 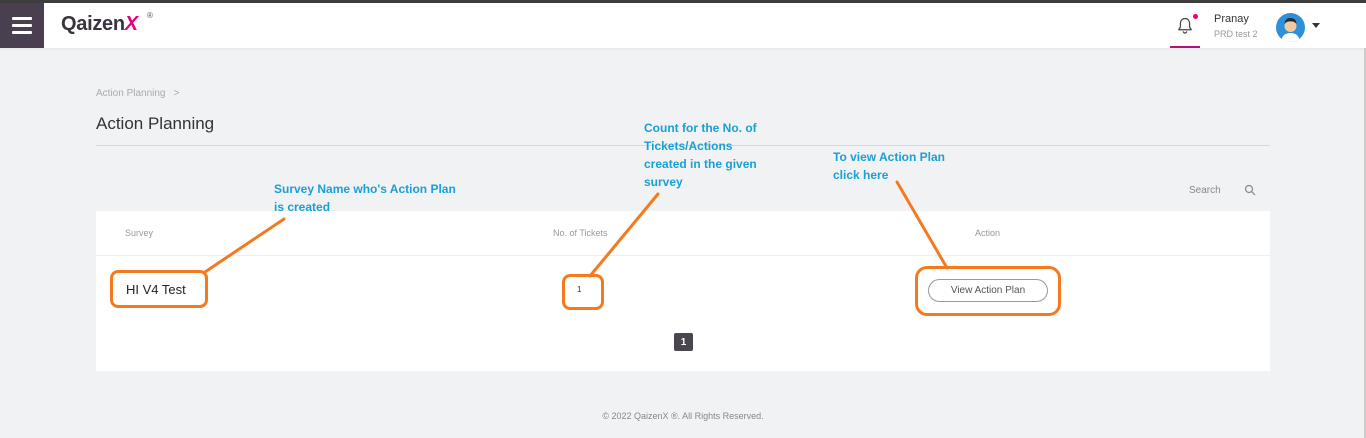 What do you see at coordinates (1195, 16) in the screenshot?
I see `notification-dot` at bounding box center [1195, 16].